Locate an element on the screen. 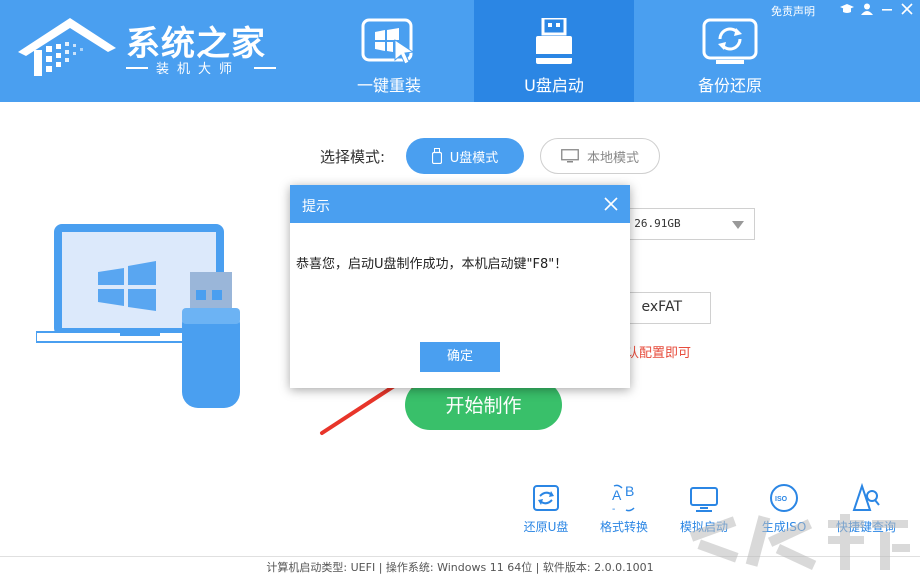  tool-label: 还原U盘 is located at coordinates (546, 527).